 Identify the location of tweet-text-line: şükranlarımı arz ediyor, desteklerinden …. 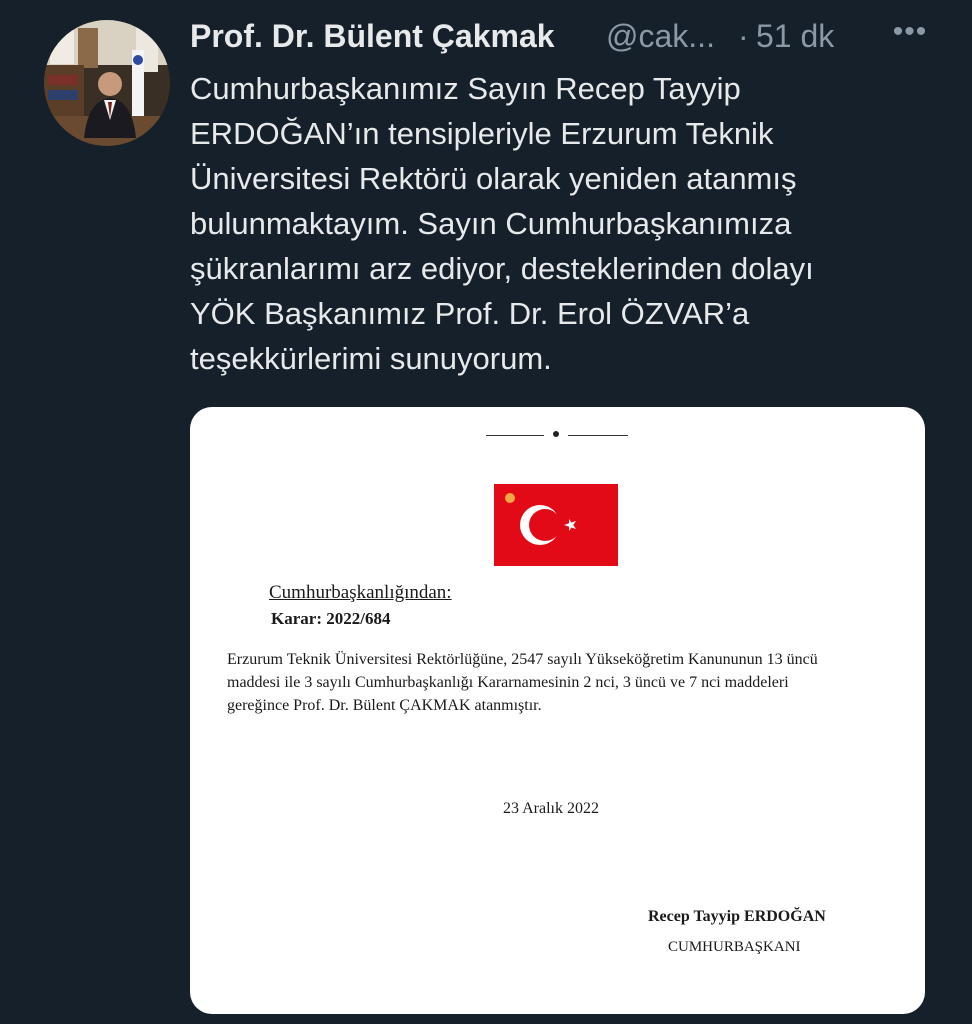
(502, 268).